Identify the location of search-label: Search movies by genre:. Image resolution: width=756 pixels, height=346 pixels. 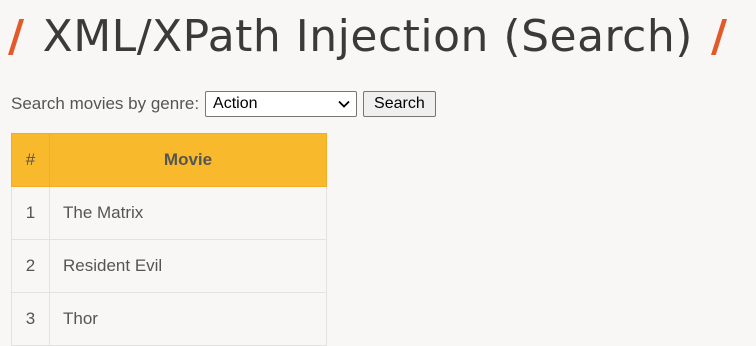
(105, 103).